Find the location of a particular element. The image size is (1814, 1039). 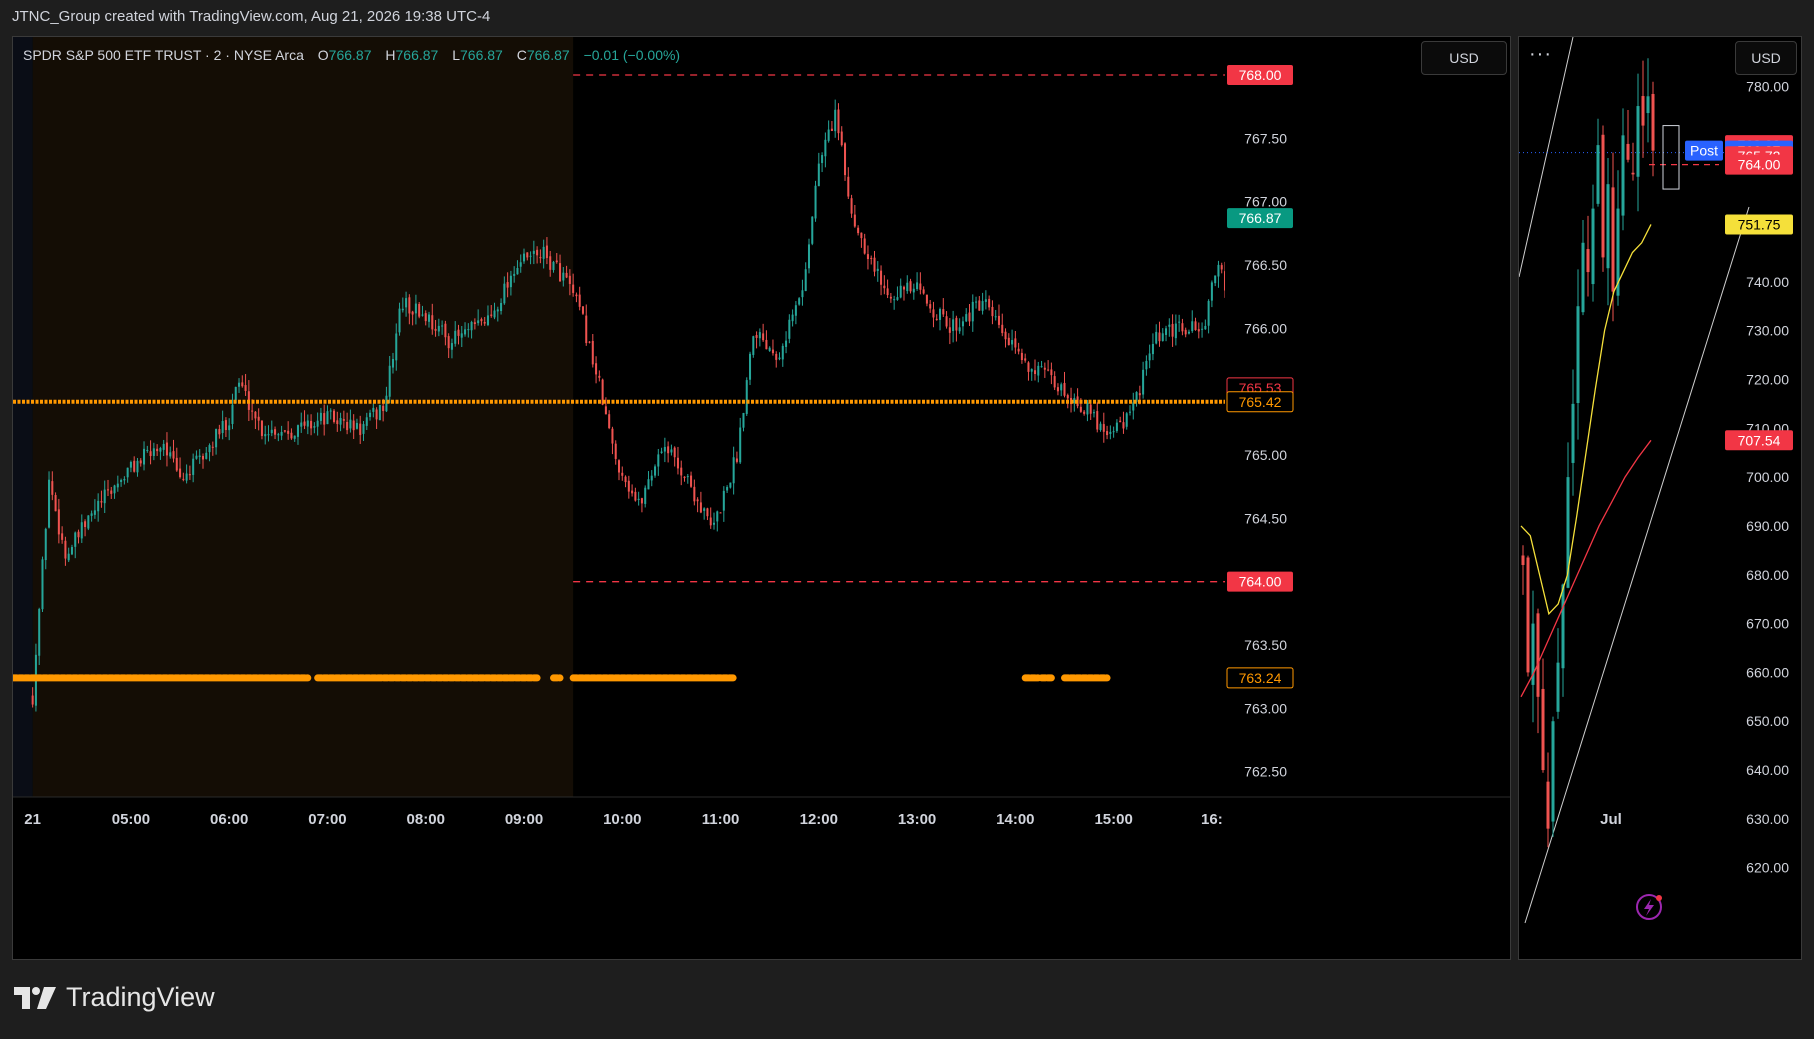

mini-price-label-text: 764.00 is located at coordinates (1759, 165).